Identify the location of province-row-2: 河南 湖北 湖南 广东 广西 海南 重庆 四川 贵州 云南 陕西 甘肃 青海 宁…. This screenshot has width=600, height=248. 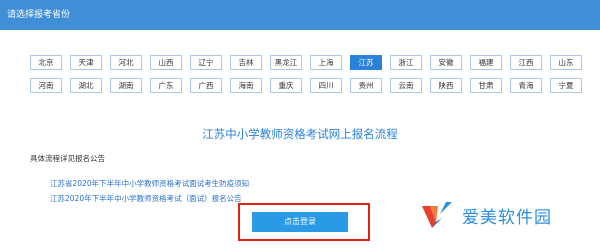
(306, 85).